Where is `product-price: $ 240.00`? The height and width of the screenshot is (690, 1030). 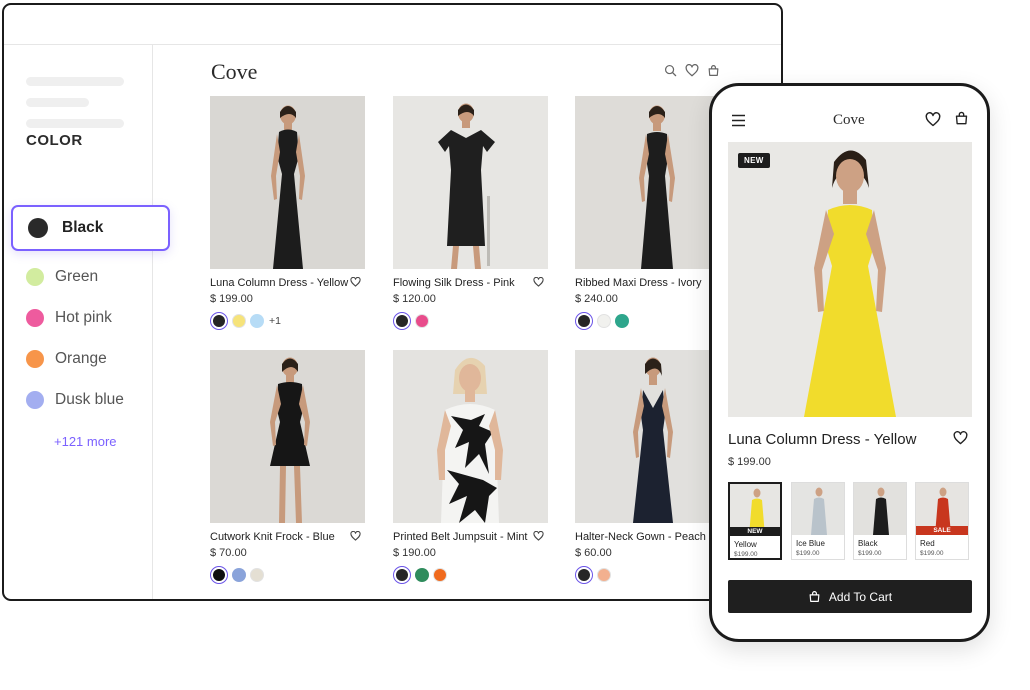 product-price: $ 240.00 is located at coordinates (596, 299).